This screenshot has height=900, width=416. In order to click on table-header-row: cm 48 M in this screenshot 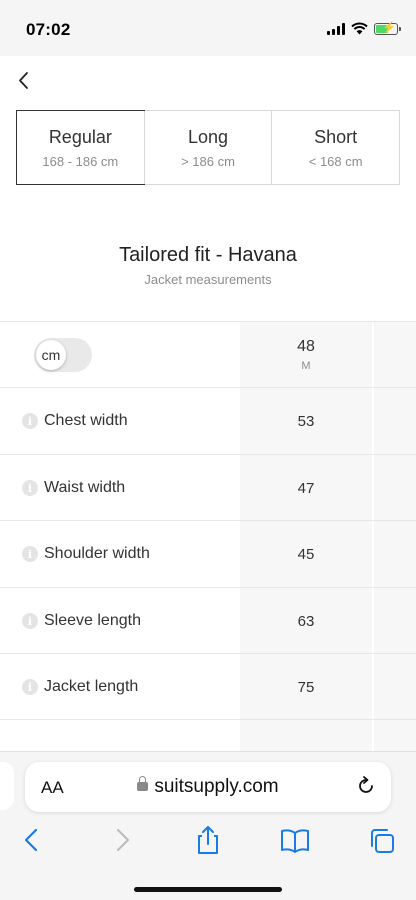, I will do `click(208, 354)`.